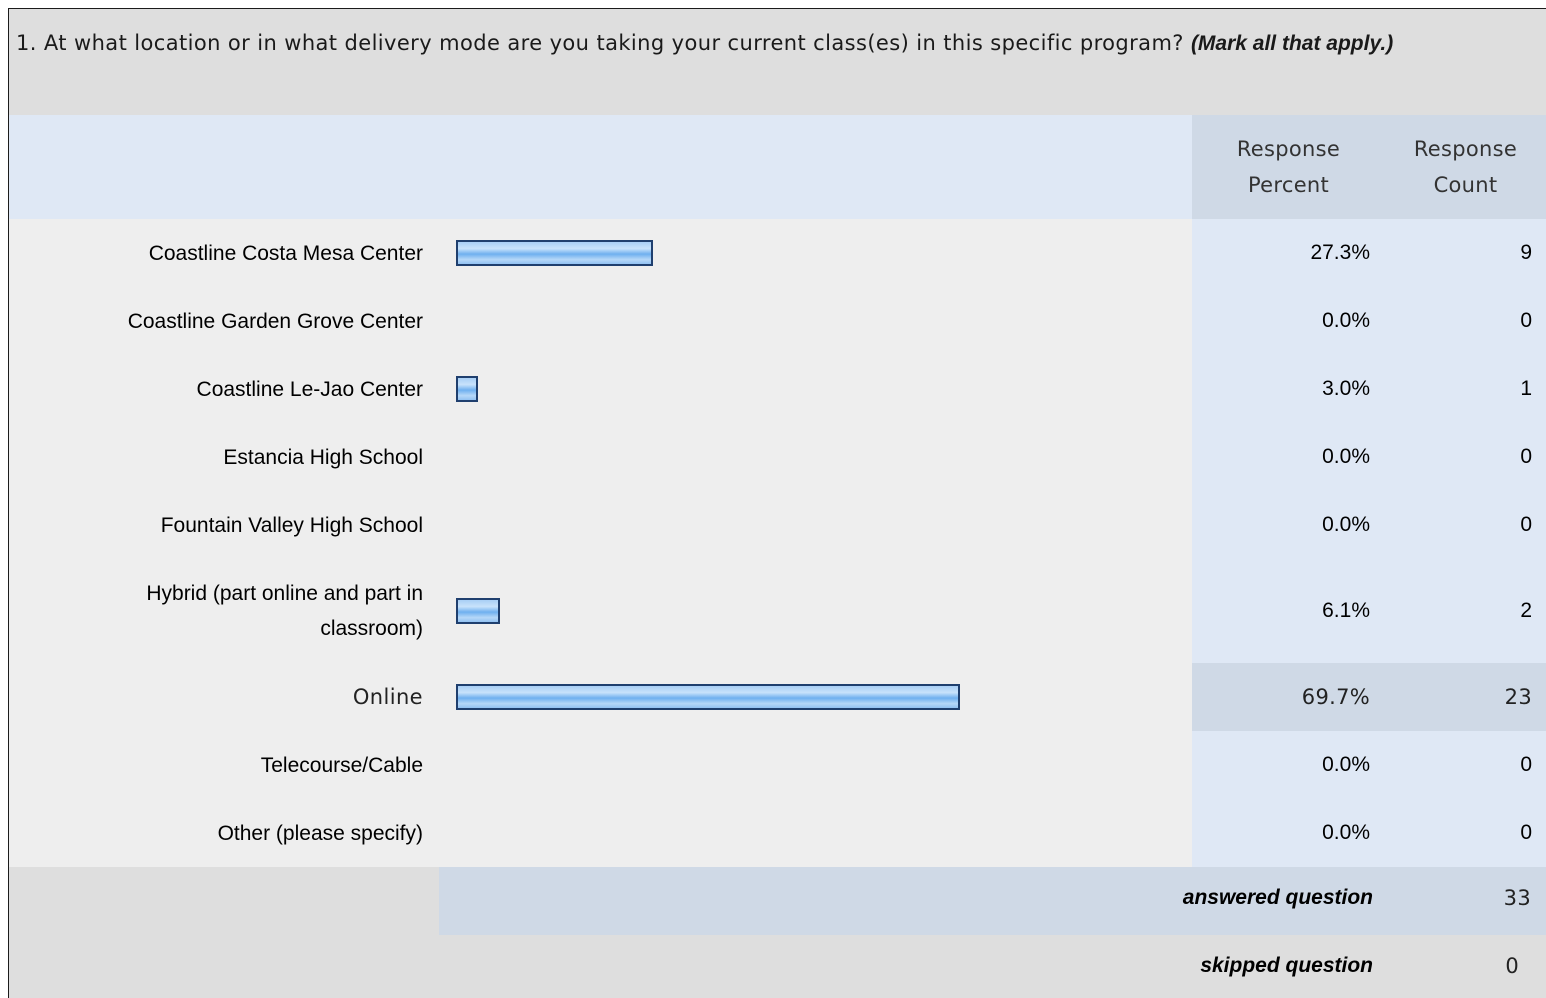  What do you see at coordinates (1346, 388) in the screenshot?
I see `percent-value: 3.0%` at bounding box center [1346, 388].